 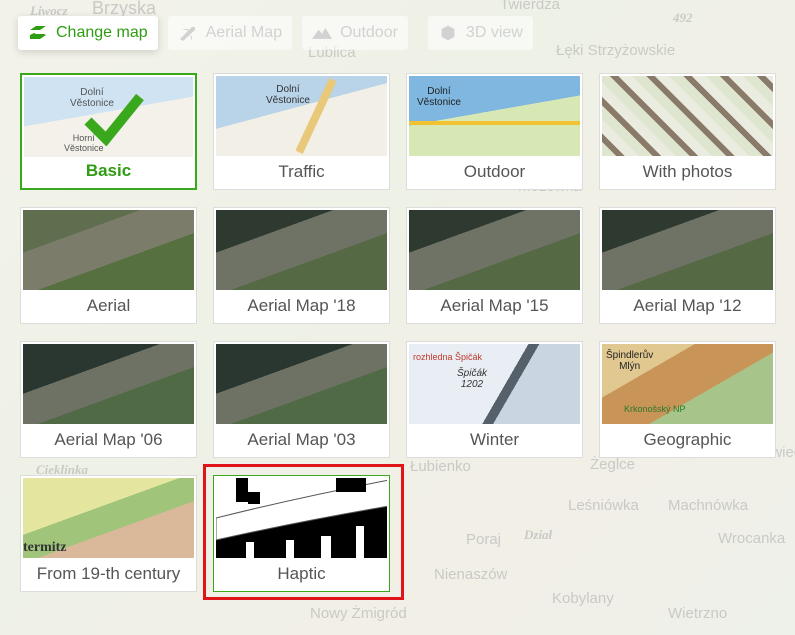 I want to click on aerial-18-thumbnail, so click(x=301, y=250).